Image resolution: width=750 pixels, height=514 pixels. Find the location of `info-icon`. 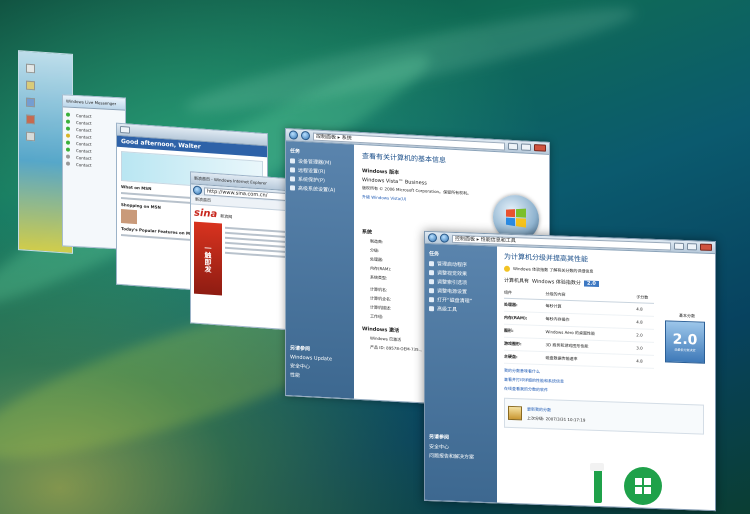

info-icon is located at coordinates (507, 268).